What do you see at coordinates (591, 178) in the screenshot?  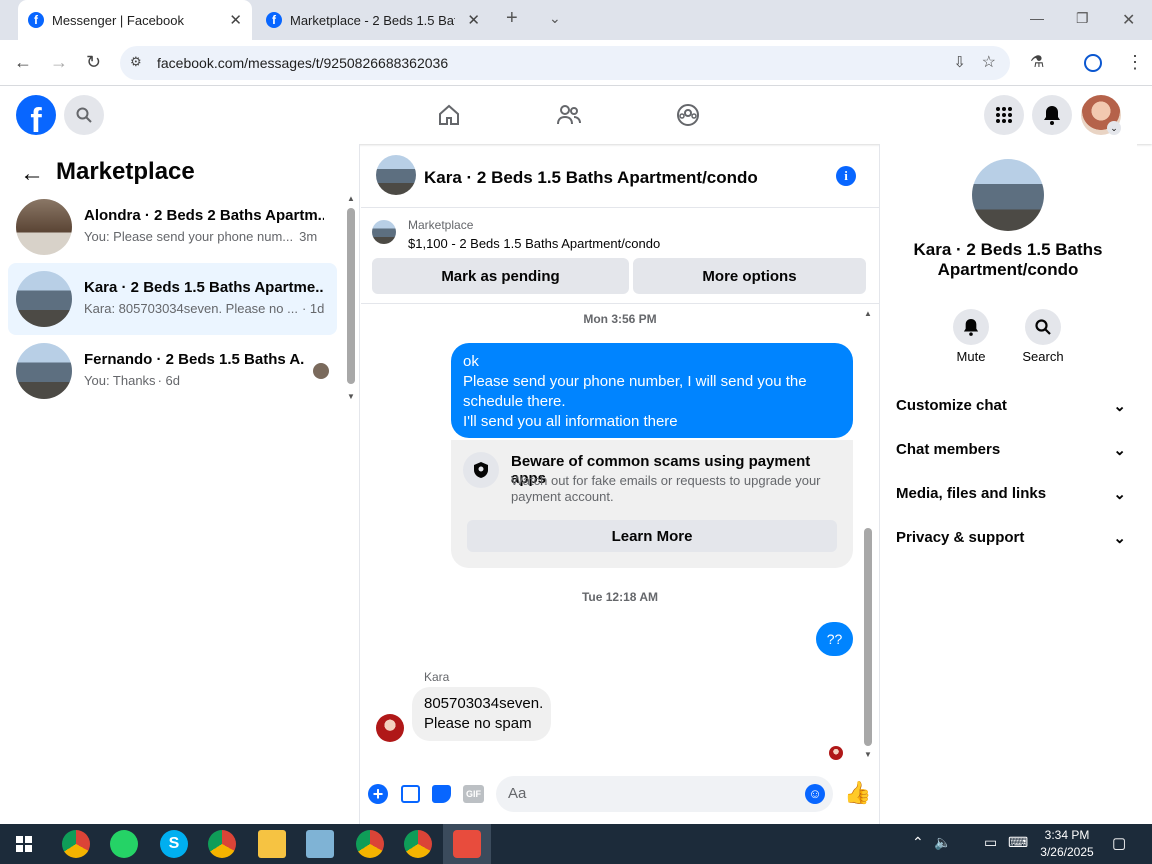 I see `chat-title: Kara · 2 Beds 1.5 Baths Apartment/condo` at bounding box center [591, 178].